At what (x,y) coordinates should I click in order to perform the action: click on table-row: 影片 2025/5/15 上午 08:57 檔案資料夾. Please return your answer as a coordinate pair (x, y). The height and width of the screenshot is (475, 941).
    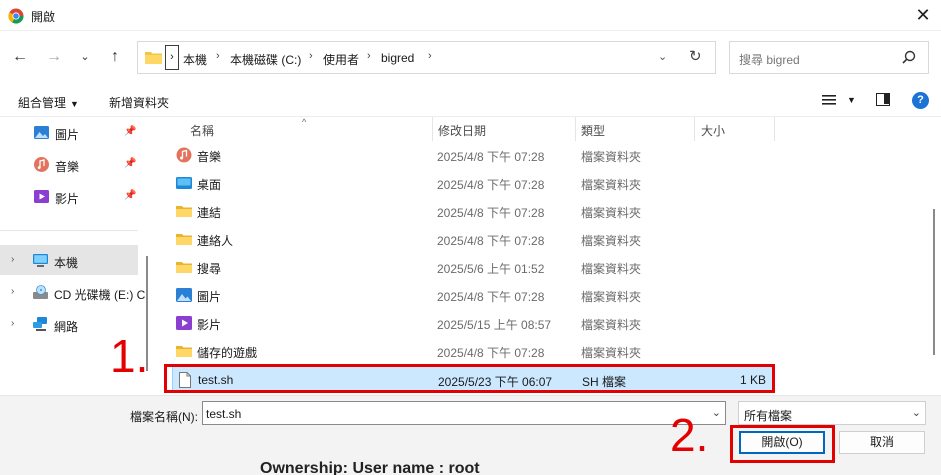
    Looking at the image, I should click on (472, 323).